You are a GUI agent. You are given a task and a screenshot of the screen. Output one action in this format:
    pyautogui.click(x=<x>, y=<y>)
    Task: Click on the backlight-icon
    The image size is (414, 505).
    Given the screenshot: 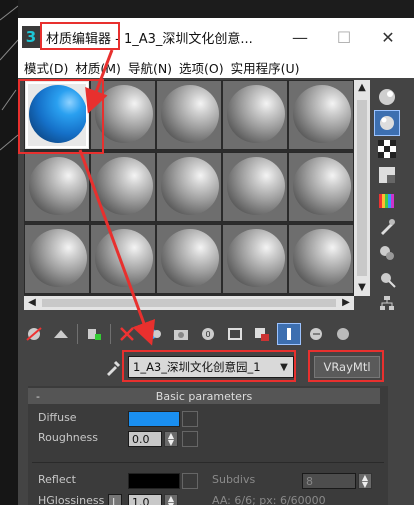 What is the action you would take?
    pyautogui.click(x=387, y=123)
    